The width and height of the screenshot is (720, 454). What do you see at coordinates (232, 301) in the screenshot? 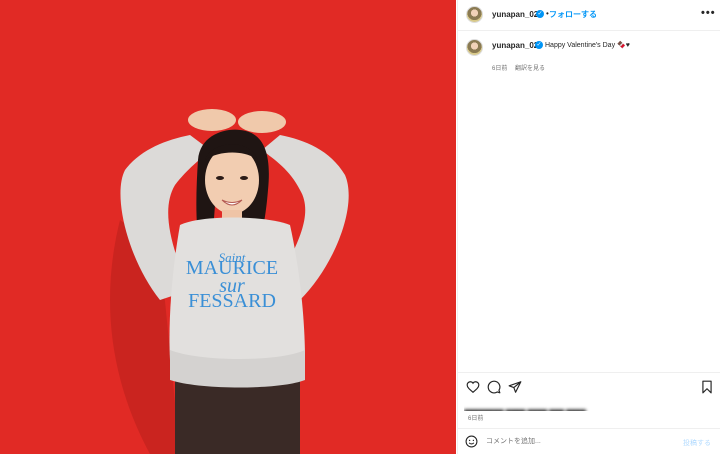
I see `sweatshirt-text-4: FESSARD` at bounding box center [232, 301].